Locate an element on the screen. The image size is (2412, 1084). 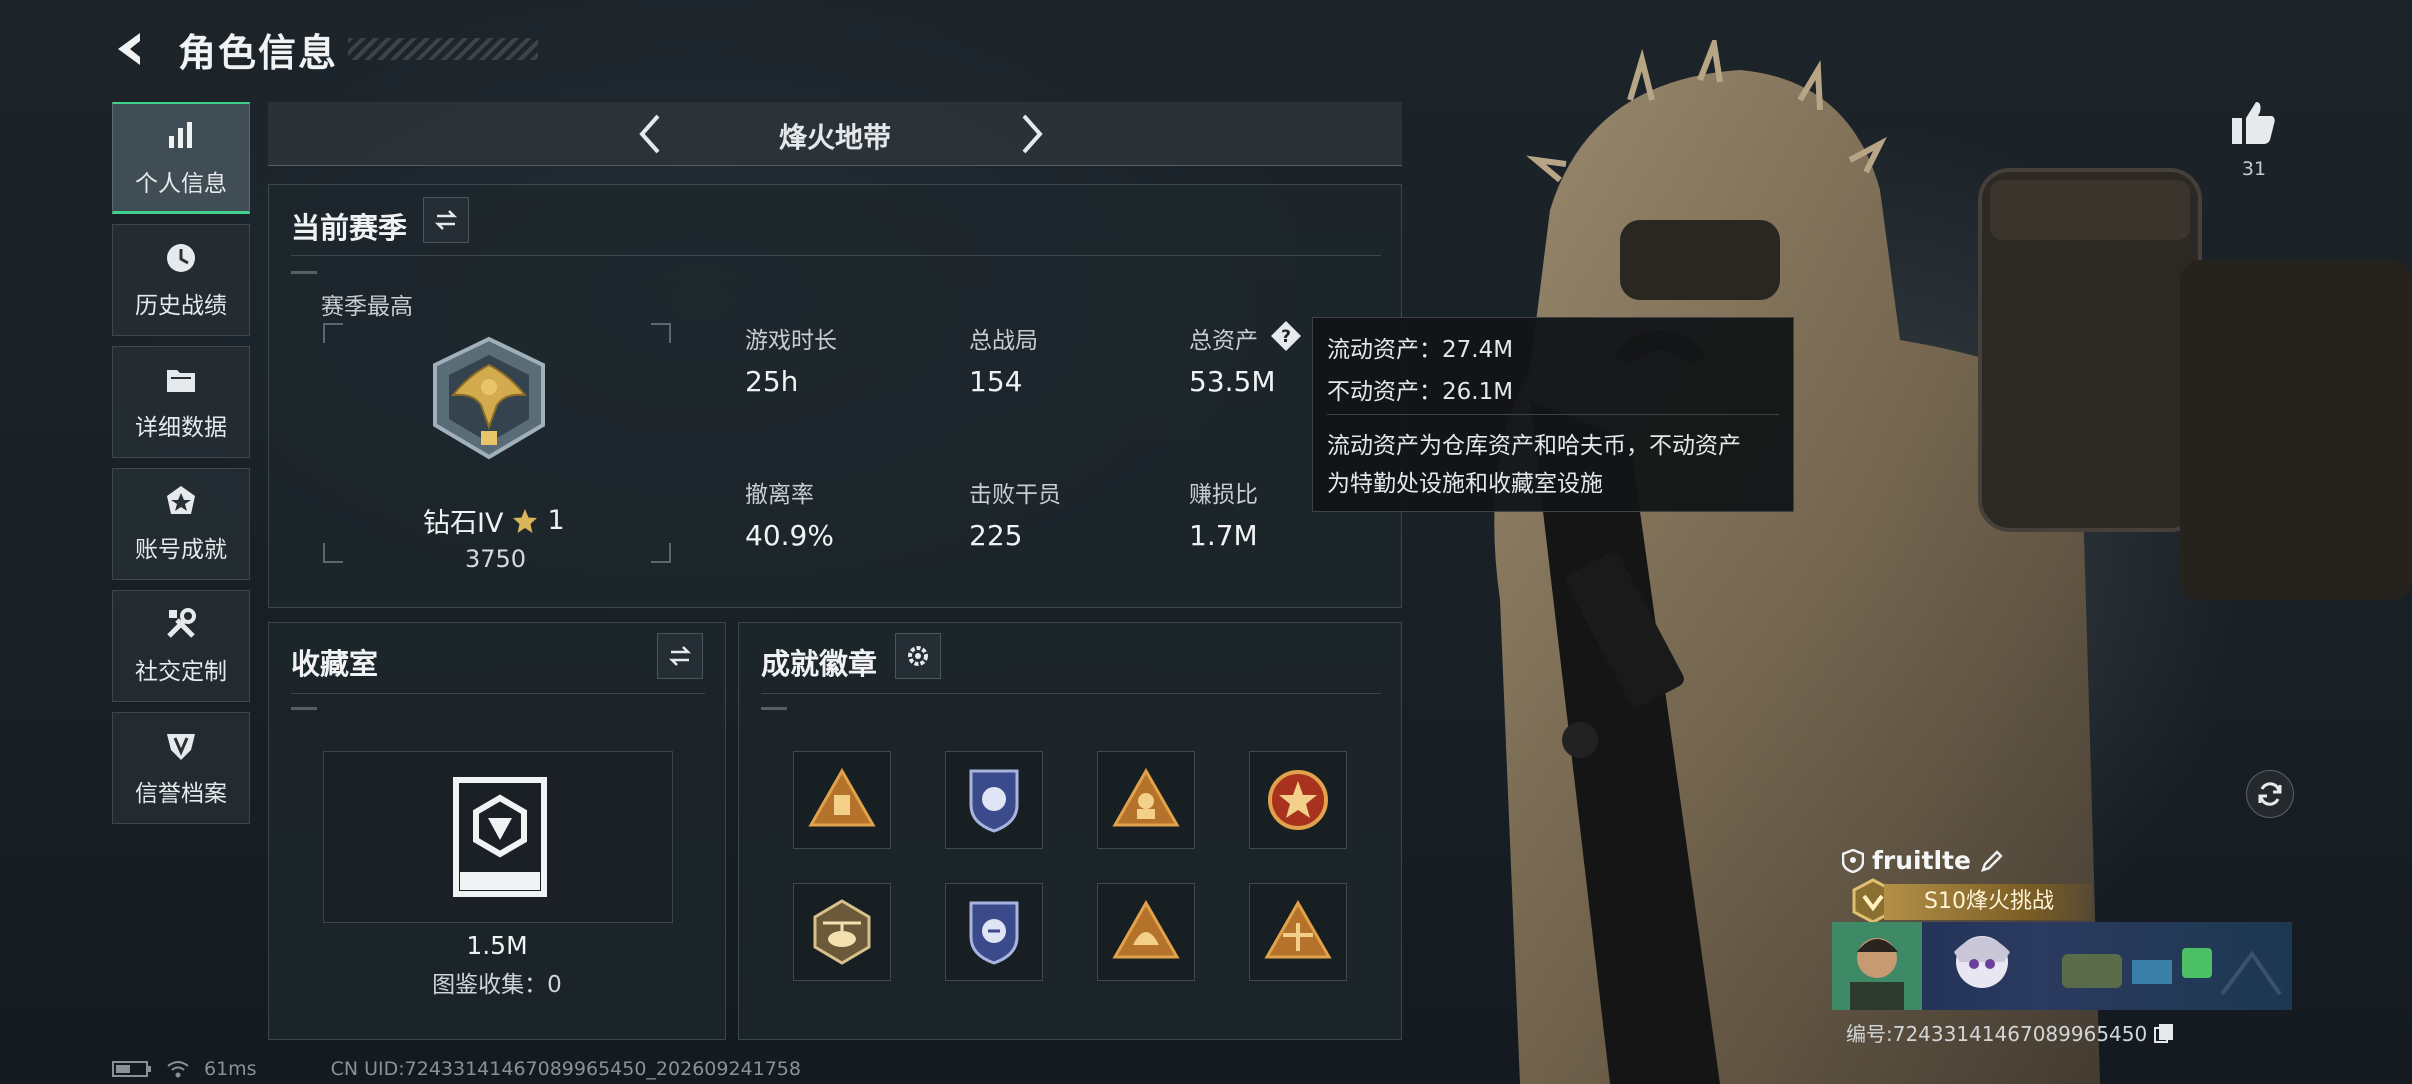
battery-icon is located at coordinates (131, 1069).